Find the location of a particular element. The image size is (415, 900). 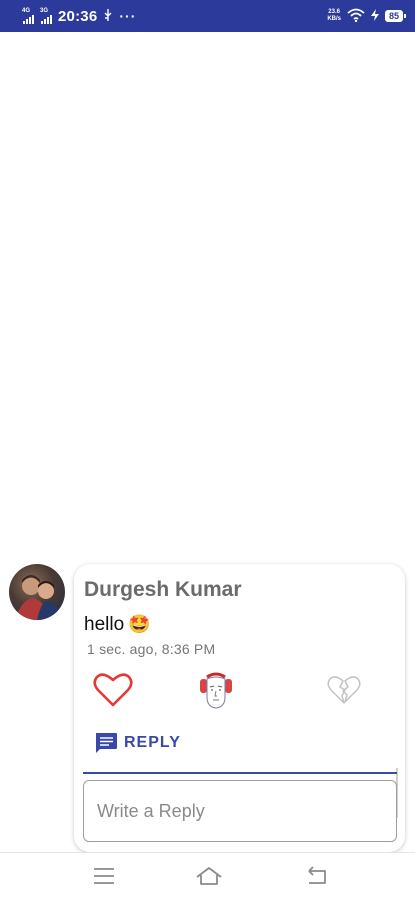

more-notifications-icon: ··· is located at coordinates (128, 16).